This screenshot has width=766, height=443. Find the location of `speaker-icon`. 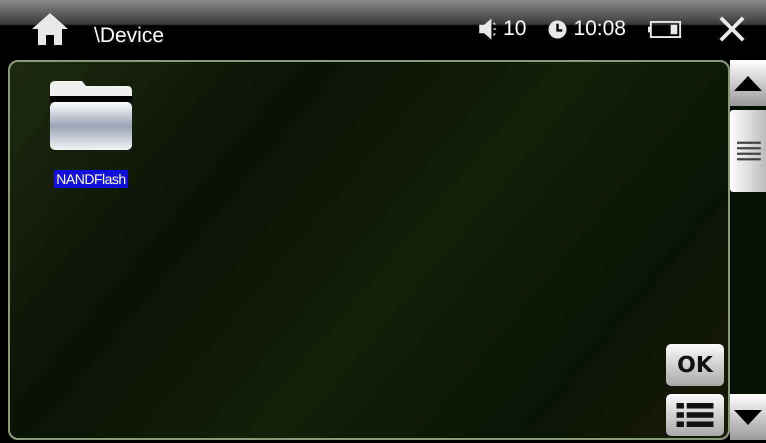

speaker-icon is located at coordinates (488, 29).